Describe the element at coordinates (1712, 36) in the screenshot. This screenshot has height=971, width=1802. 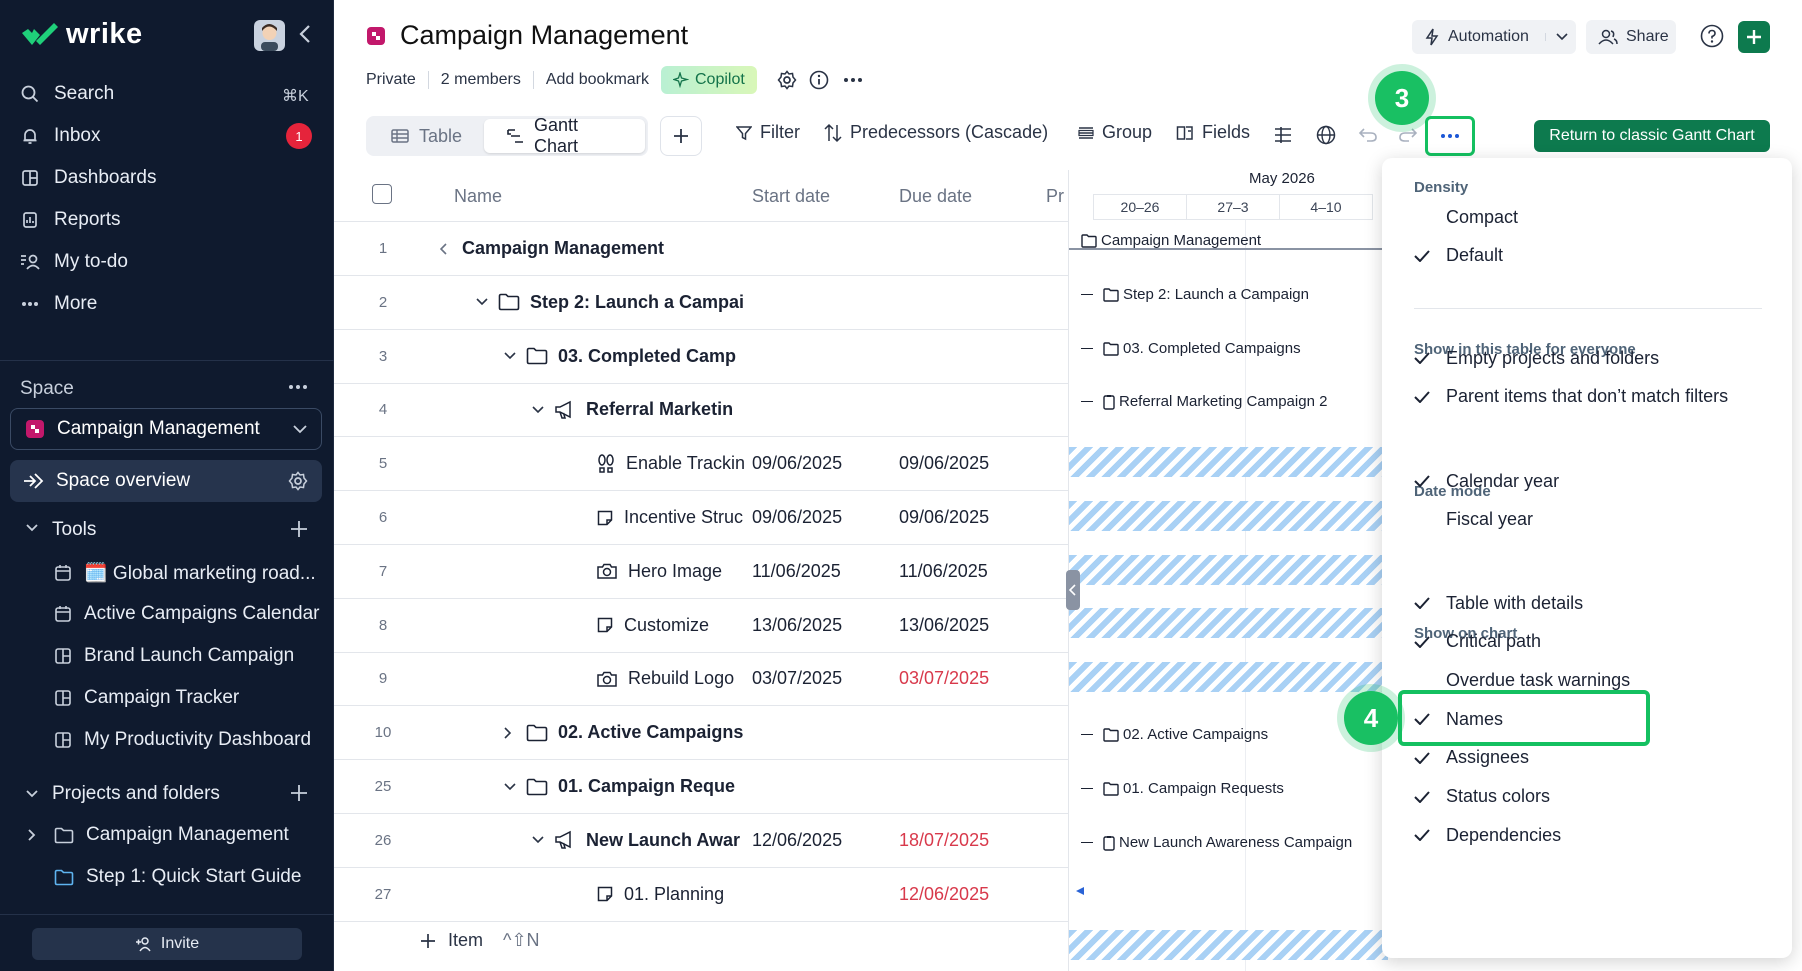
I see `help-icon` at that location.